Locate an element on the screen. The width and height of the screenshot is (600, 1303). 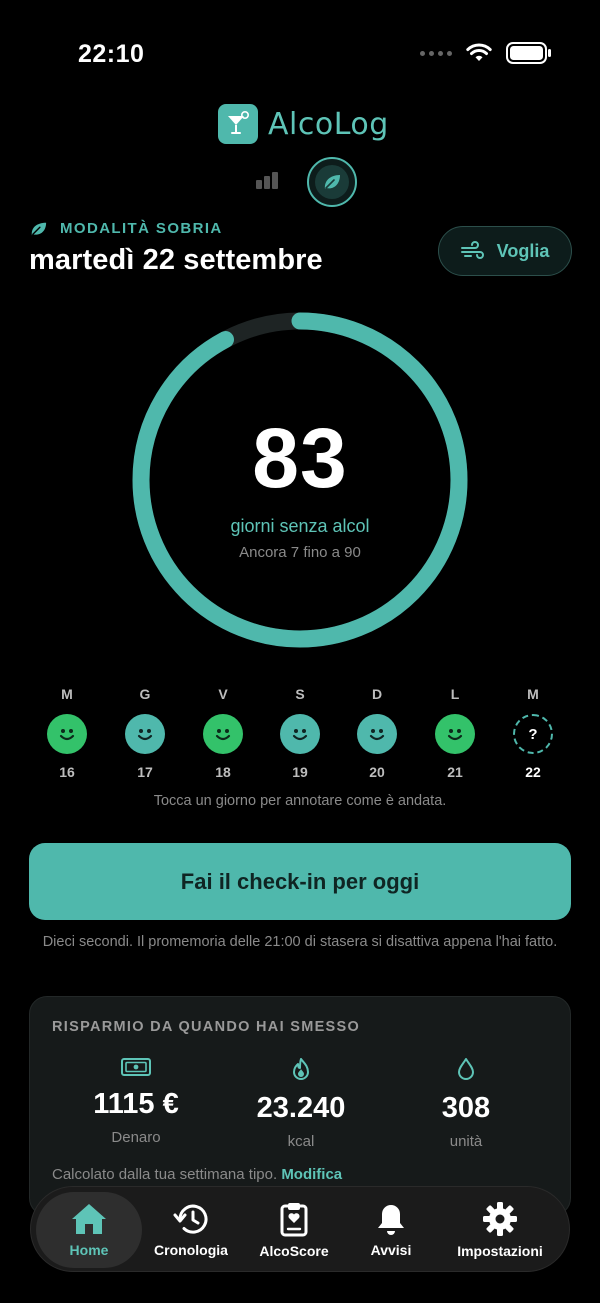
mode-label: MODALITÀ SOBRIA is located at coordinates (126, 228).